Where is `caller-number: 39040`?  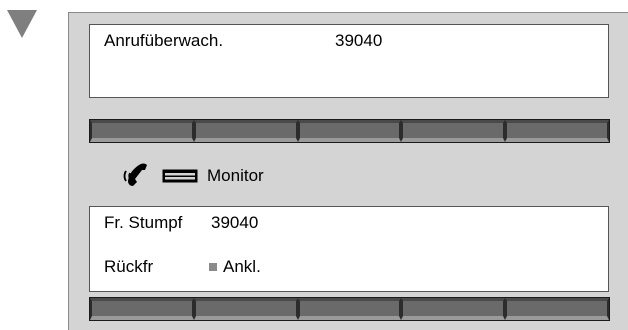
caller-number: 39040 is located at coordinates (235, 222).